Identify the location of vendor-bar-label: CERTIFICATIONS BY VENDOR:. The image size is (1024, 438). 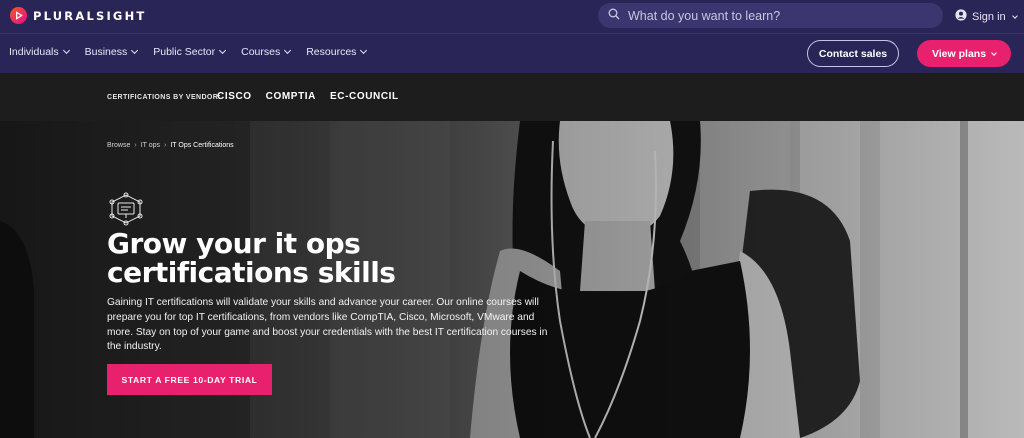
(164, 97).